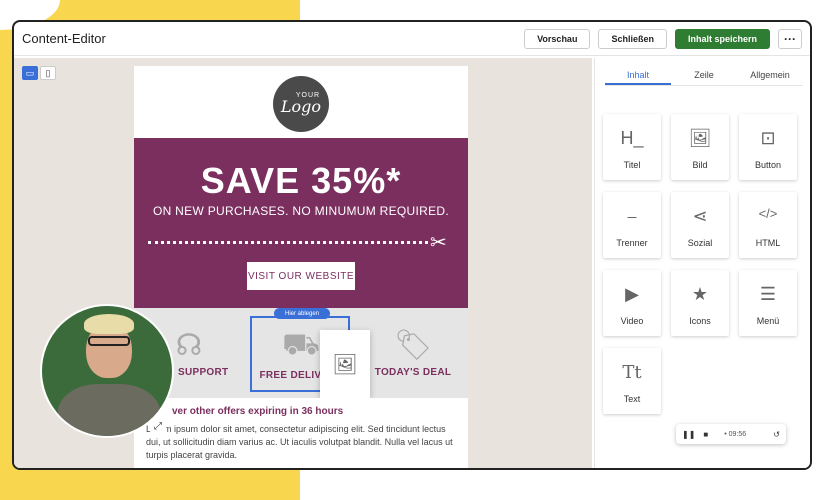 The height and width of the screenshot is (500, 820). What do you see at coordinates (768, 213) in the screenshot?
I see `code-icon: </>` at bounding box center [768, 213].